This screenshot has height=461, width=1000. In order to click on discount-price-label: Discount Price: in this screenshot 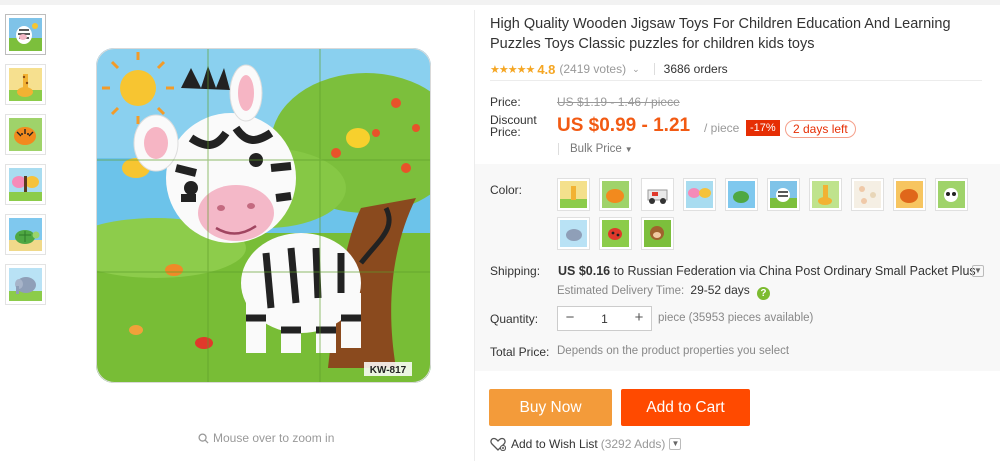, I will do `click(513, 126)`.